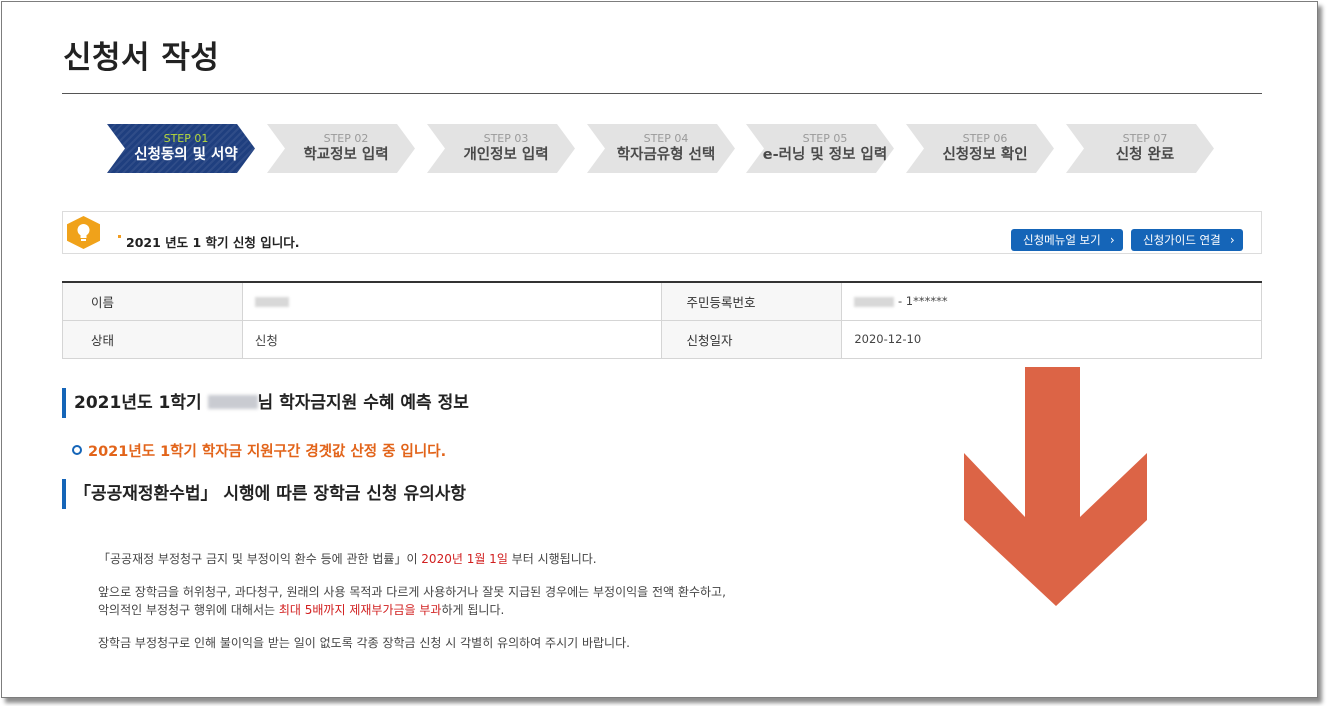 The image size is (1327, 706). I want to click on notes-p2-line2-text: 악의적인 부정청구 행위에 대해서는, so click(188, 610).